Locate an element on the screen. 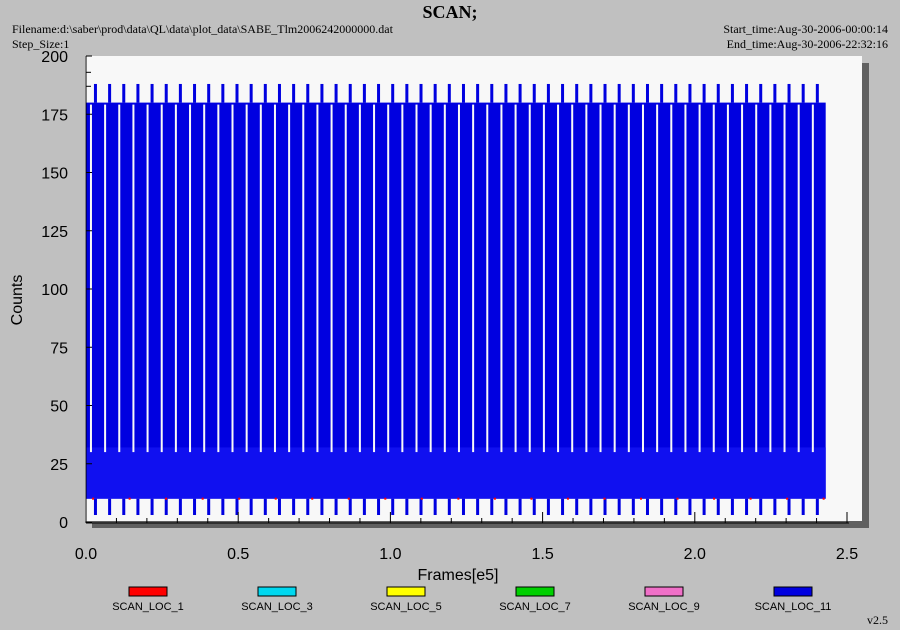 This screenshot has width=900, height=630. legend-label: SCAN_LOC_11 is located at coordinates (793, 607).